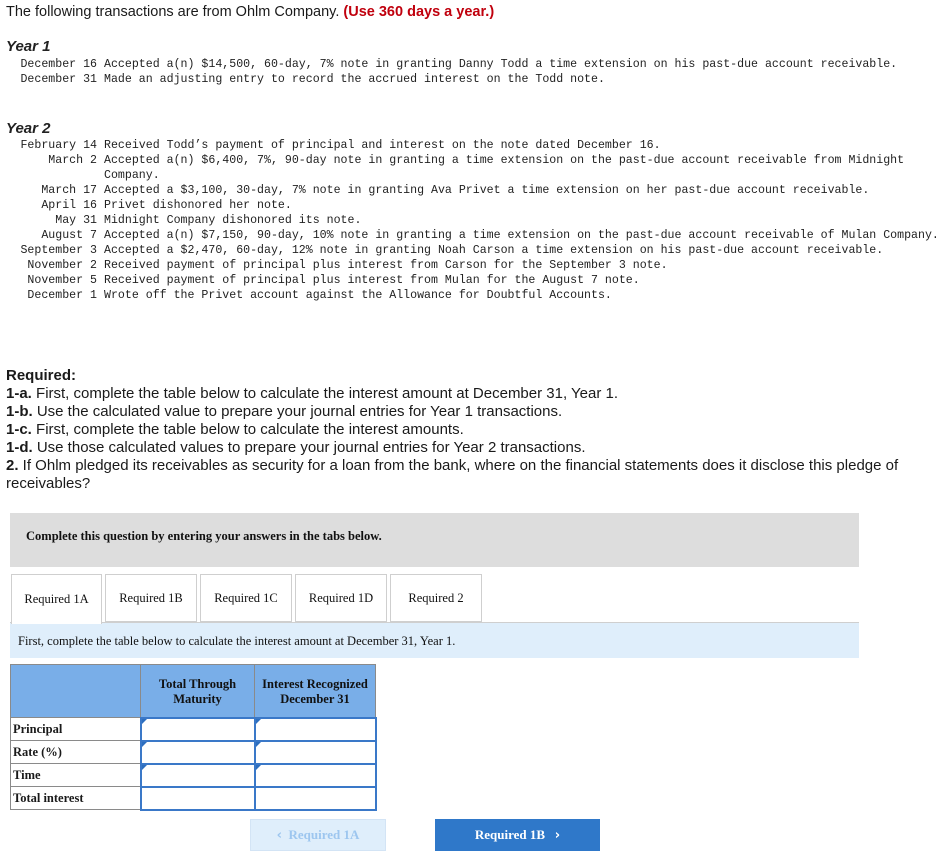 The width and height of the screenshot is (946, 855). I want to click on transaction-row: April 16 Privet dishonored her note., so click(474, 205).